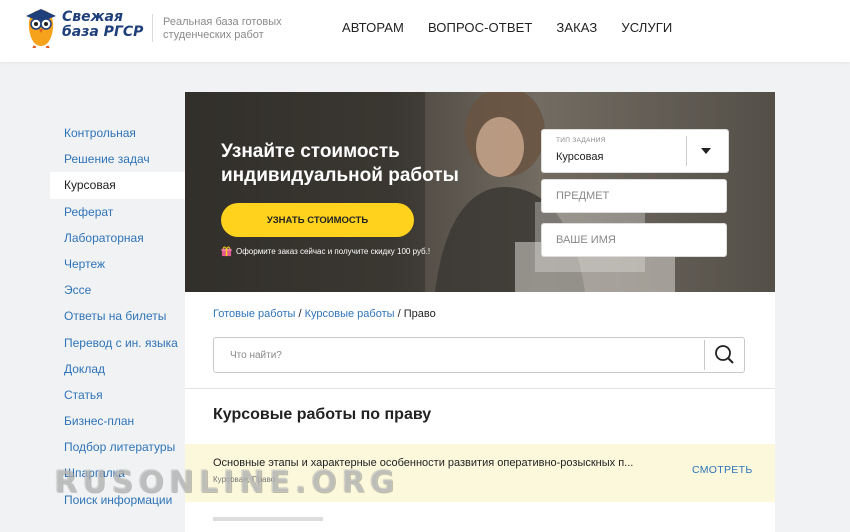 The height and width of the screenshot is (532, 850). What do you see at coordinates (581, 140) in the screenshot?
I see `task-type-label: ТИП ЗАДАНИЯ` at bounding box center [581, 140].